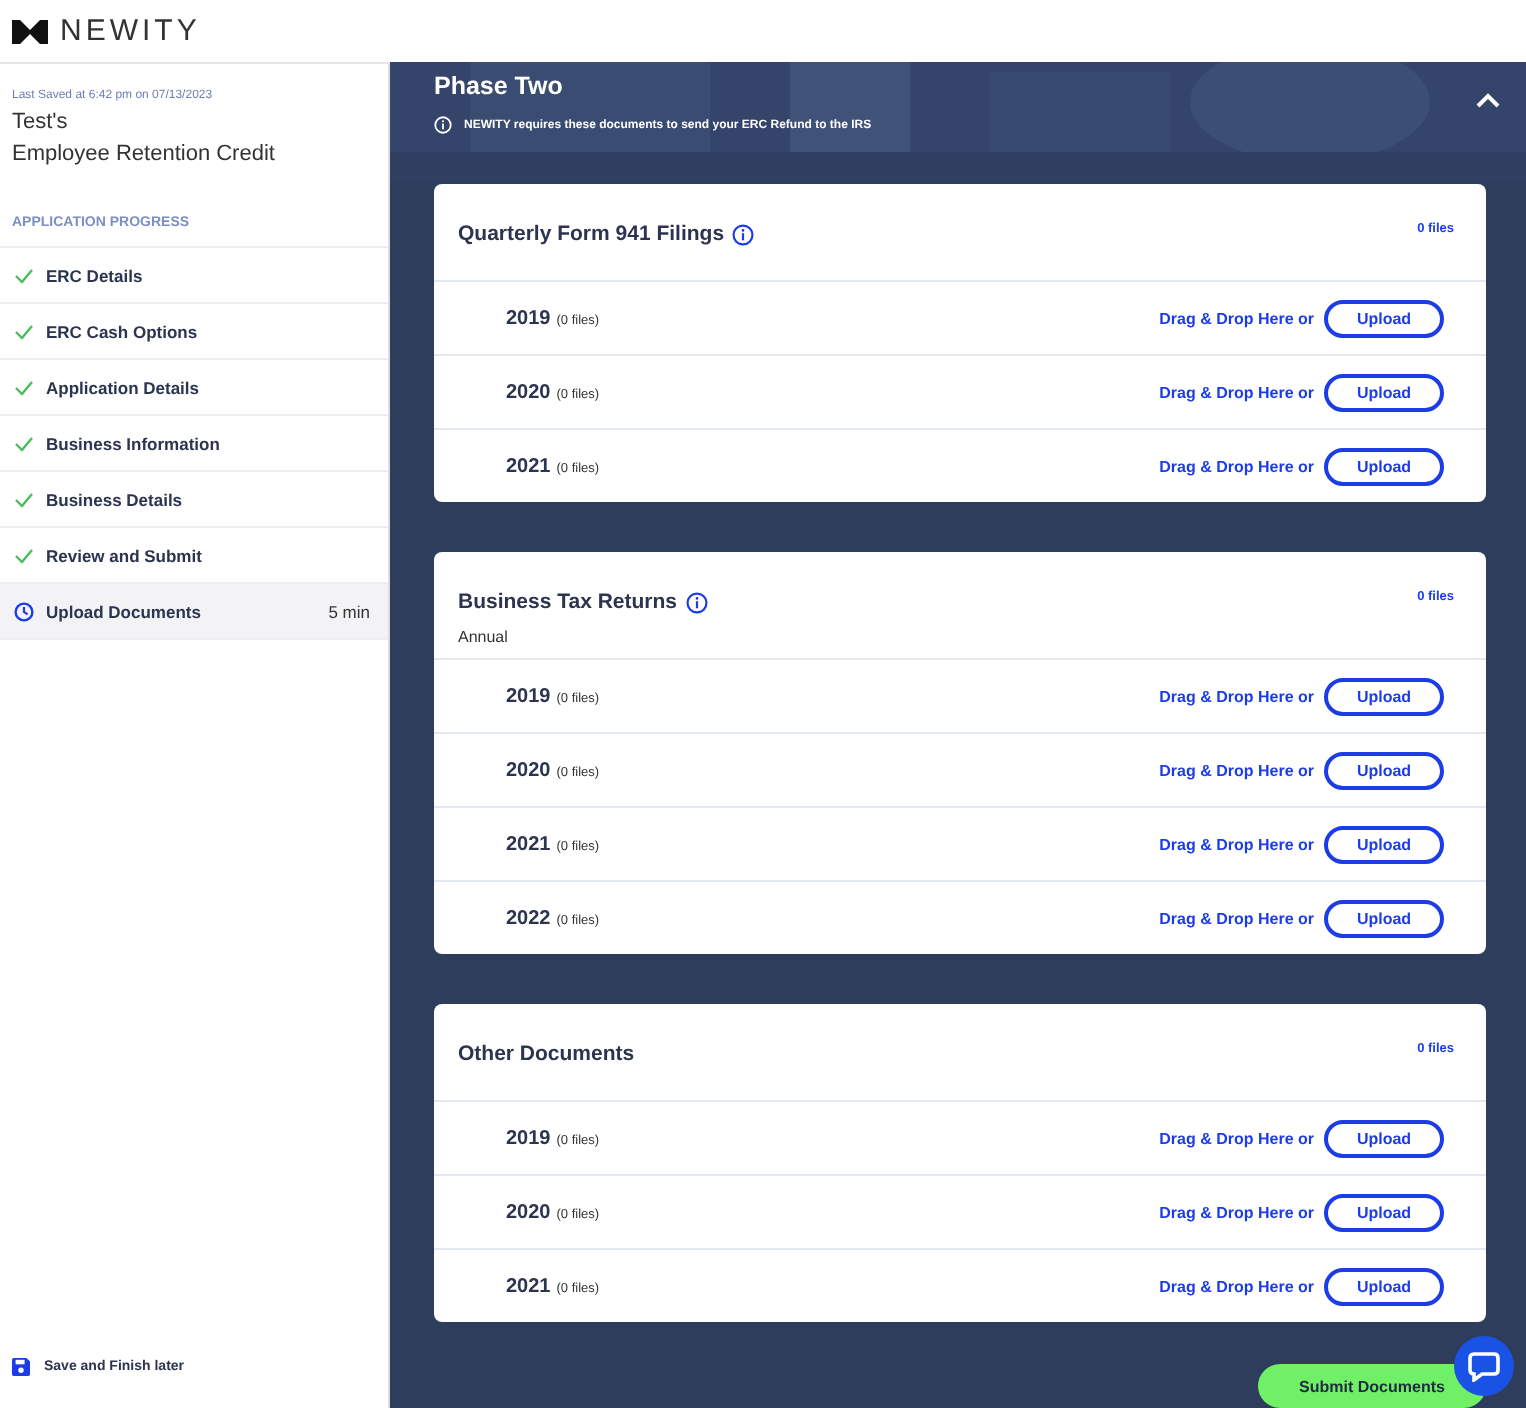 Image resolution: width=1526 pixels, height=1408 pixels. What do you see at coordinates (528, 918) in the screenshot?
I see `year-label: 2022` at bounding box center [528, 918].